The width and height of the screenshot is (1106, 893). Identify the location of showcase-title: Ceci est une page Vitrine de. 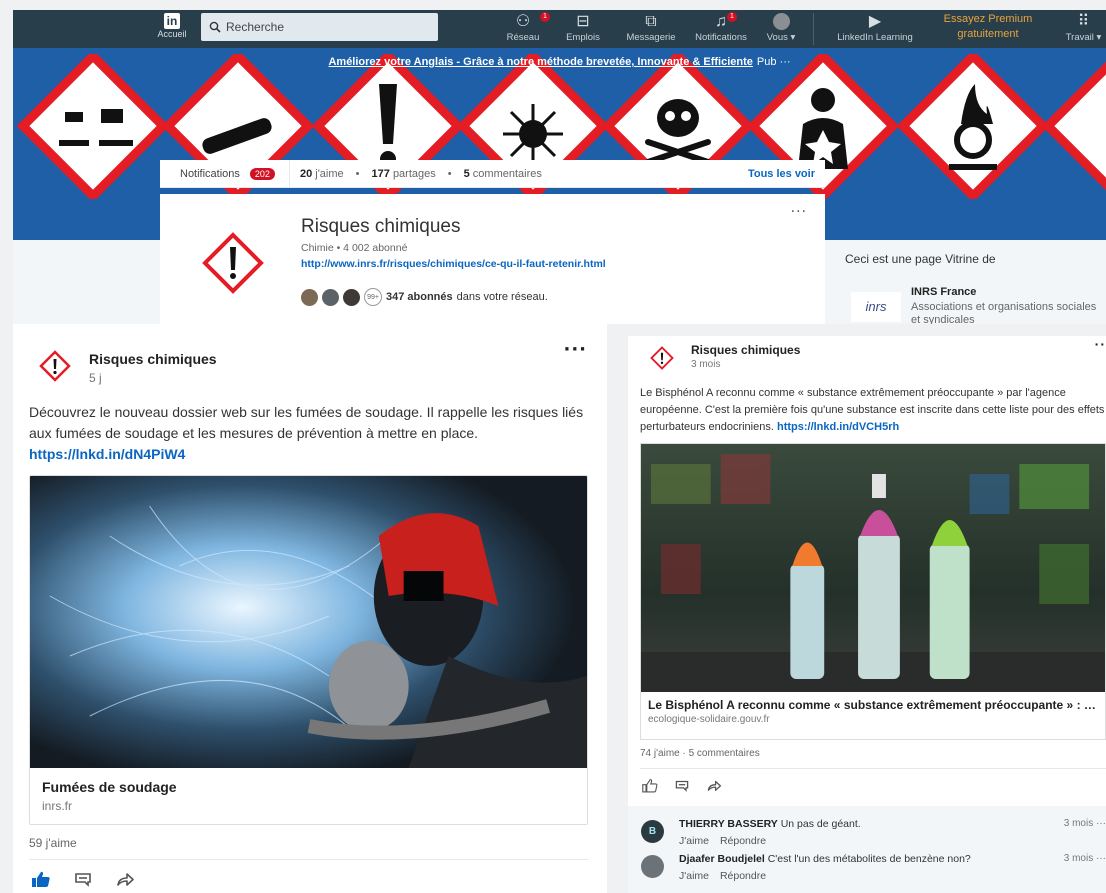
(920, 259).